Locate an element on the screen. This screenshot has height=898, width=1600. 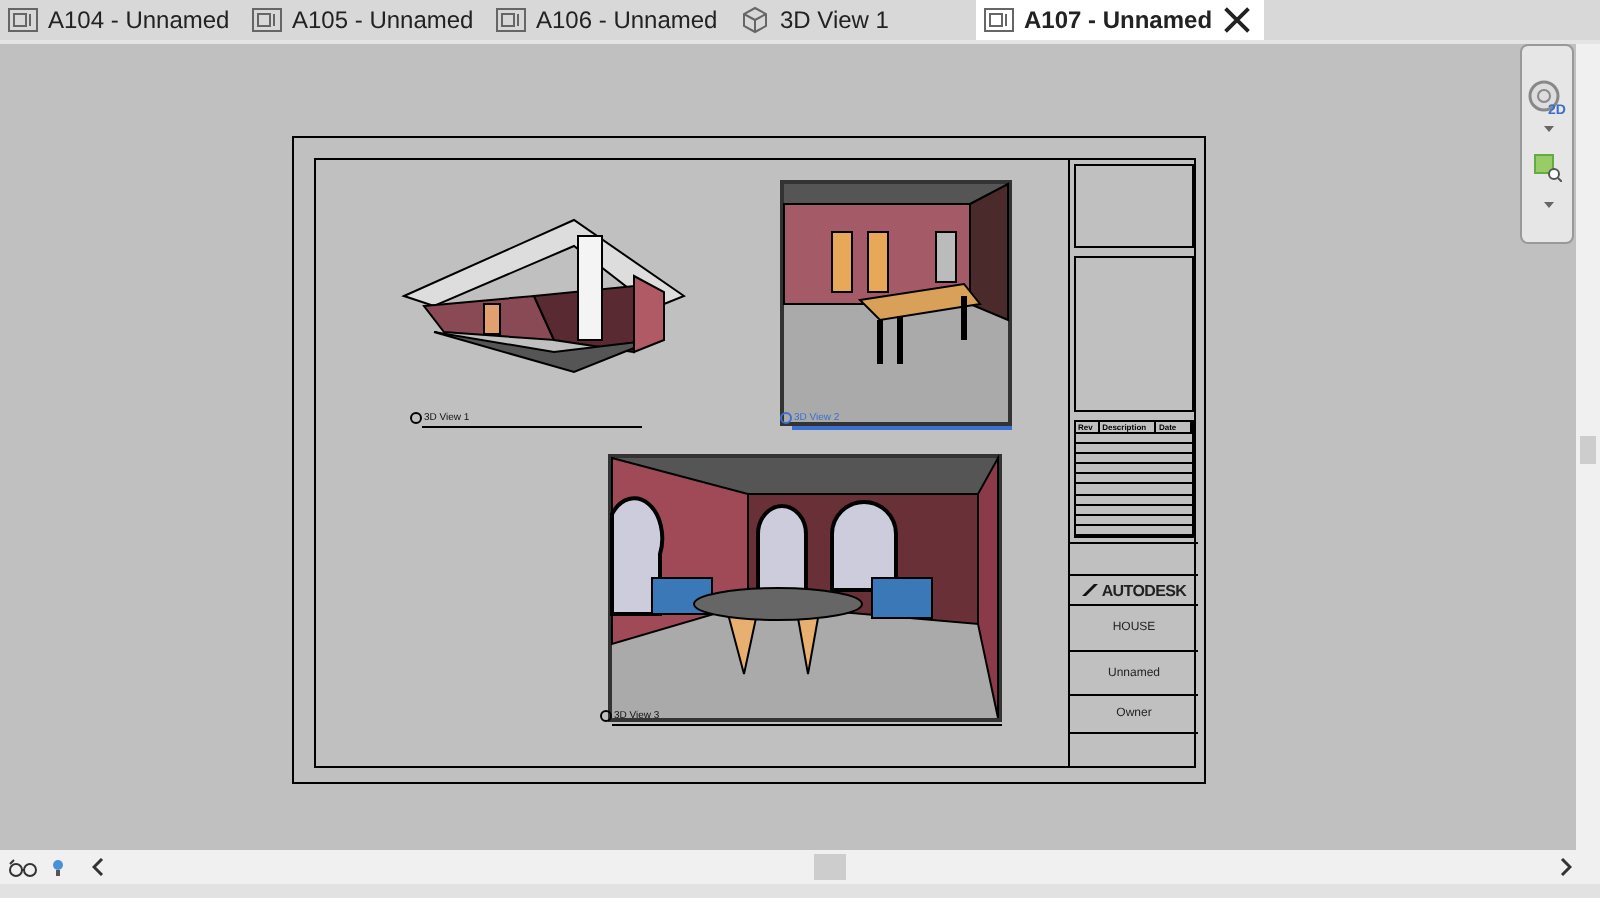
scroll-left-icon is located at coordinates (98, 867).